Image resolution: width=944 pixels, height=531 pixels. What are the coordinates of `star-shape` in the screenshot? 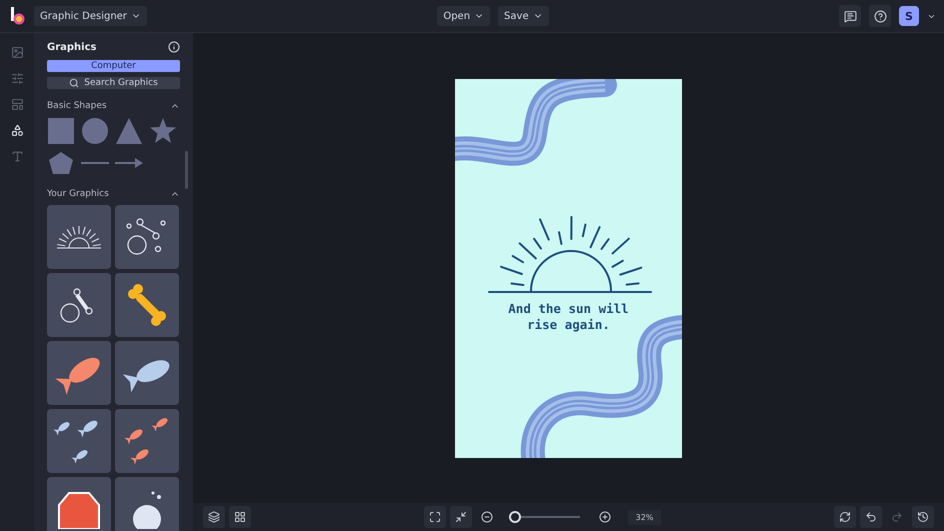 It's located at (163, 131).